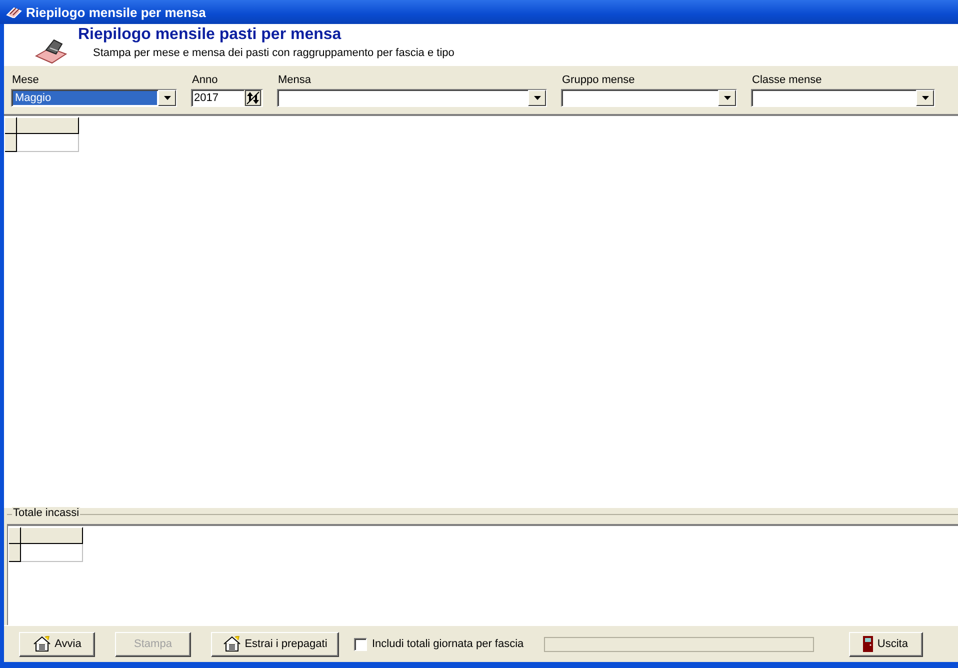 This screenshot has width=958, height=668. Describe the element at coordinates (448, 644) in the screenshot. I see `checkbox-label: Includi totali giornata per fascia` at that location.